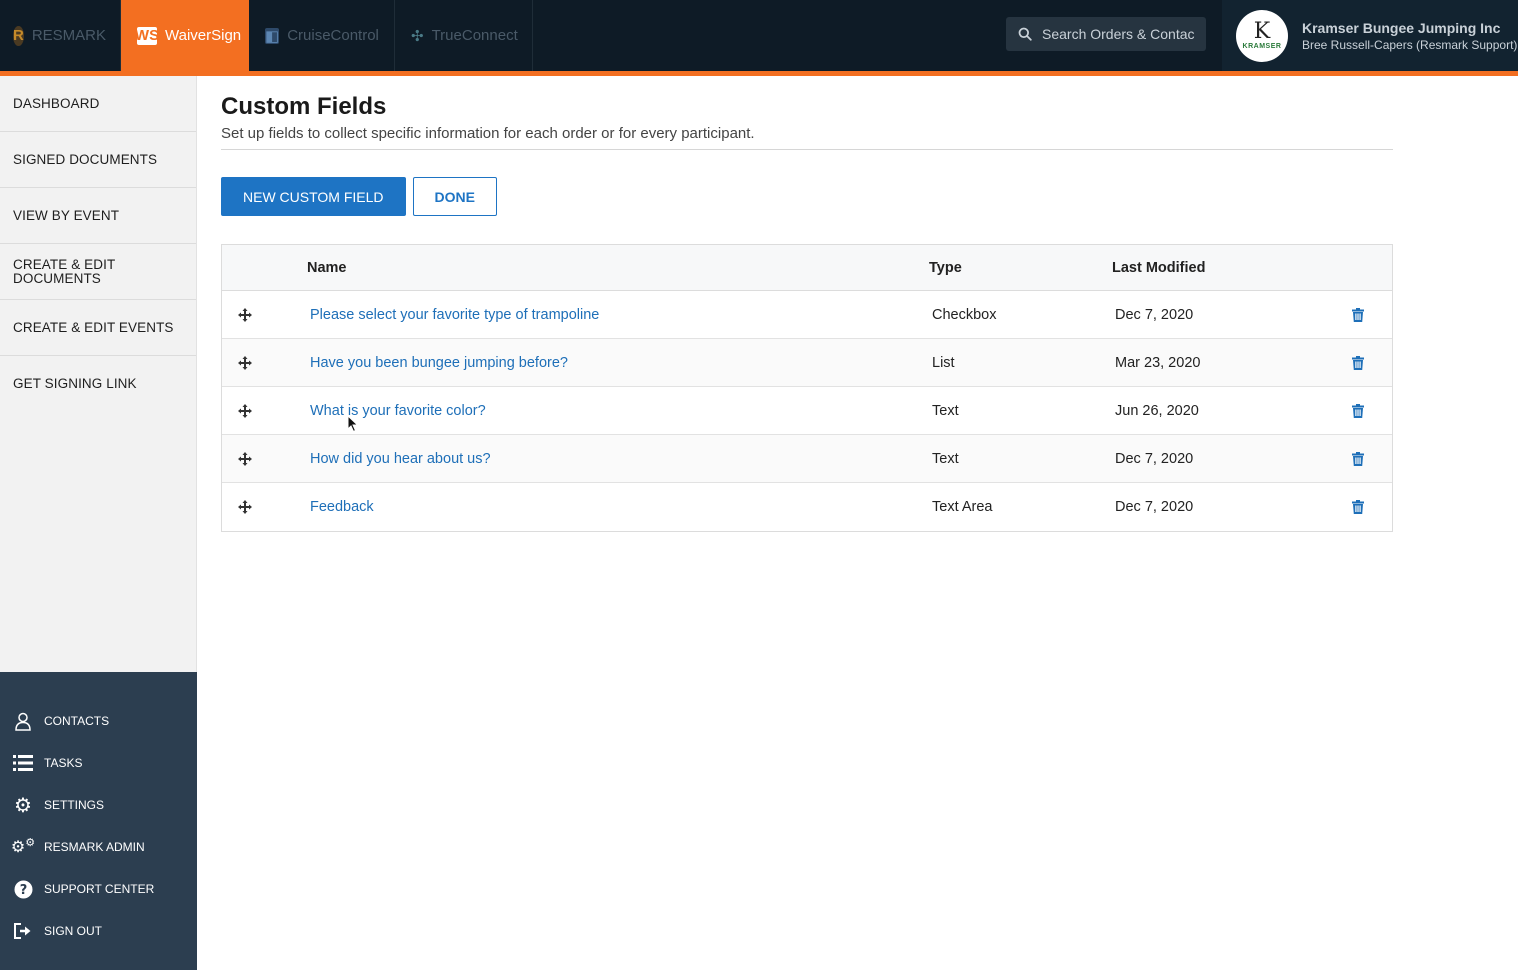 The image size is (1518, 970). What do you see at coordinates (23, 931) in the screenshot?
I see `sign-out-icon` at bounding box center [23, 931].